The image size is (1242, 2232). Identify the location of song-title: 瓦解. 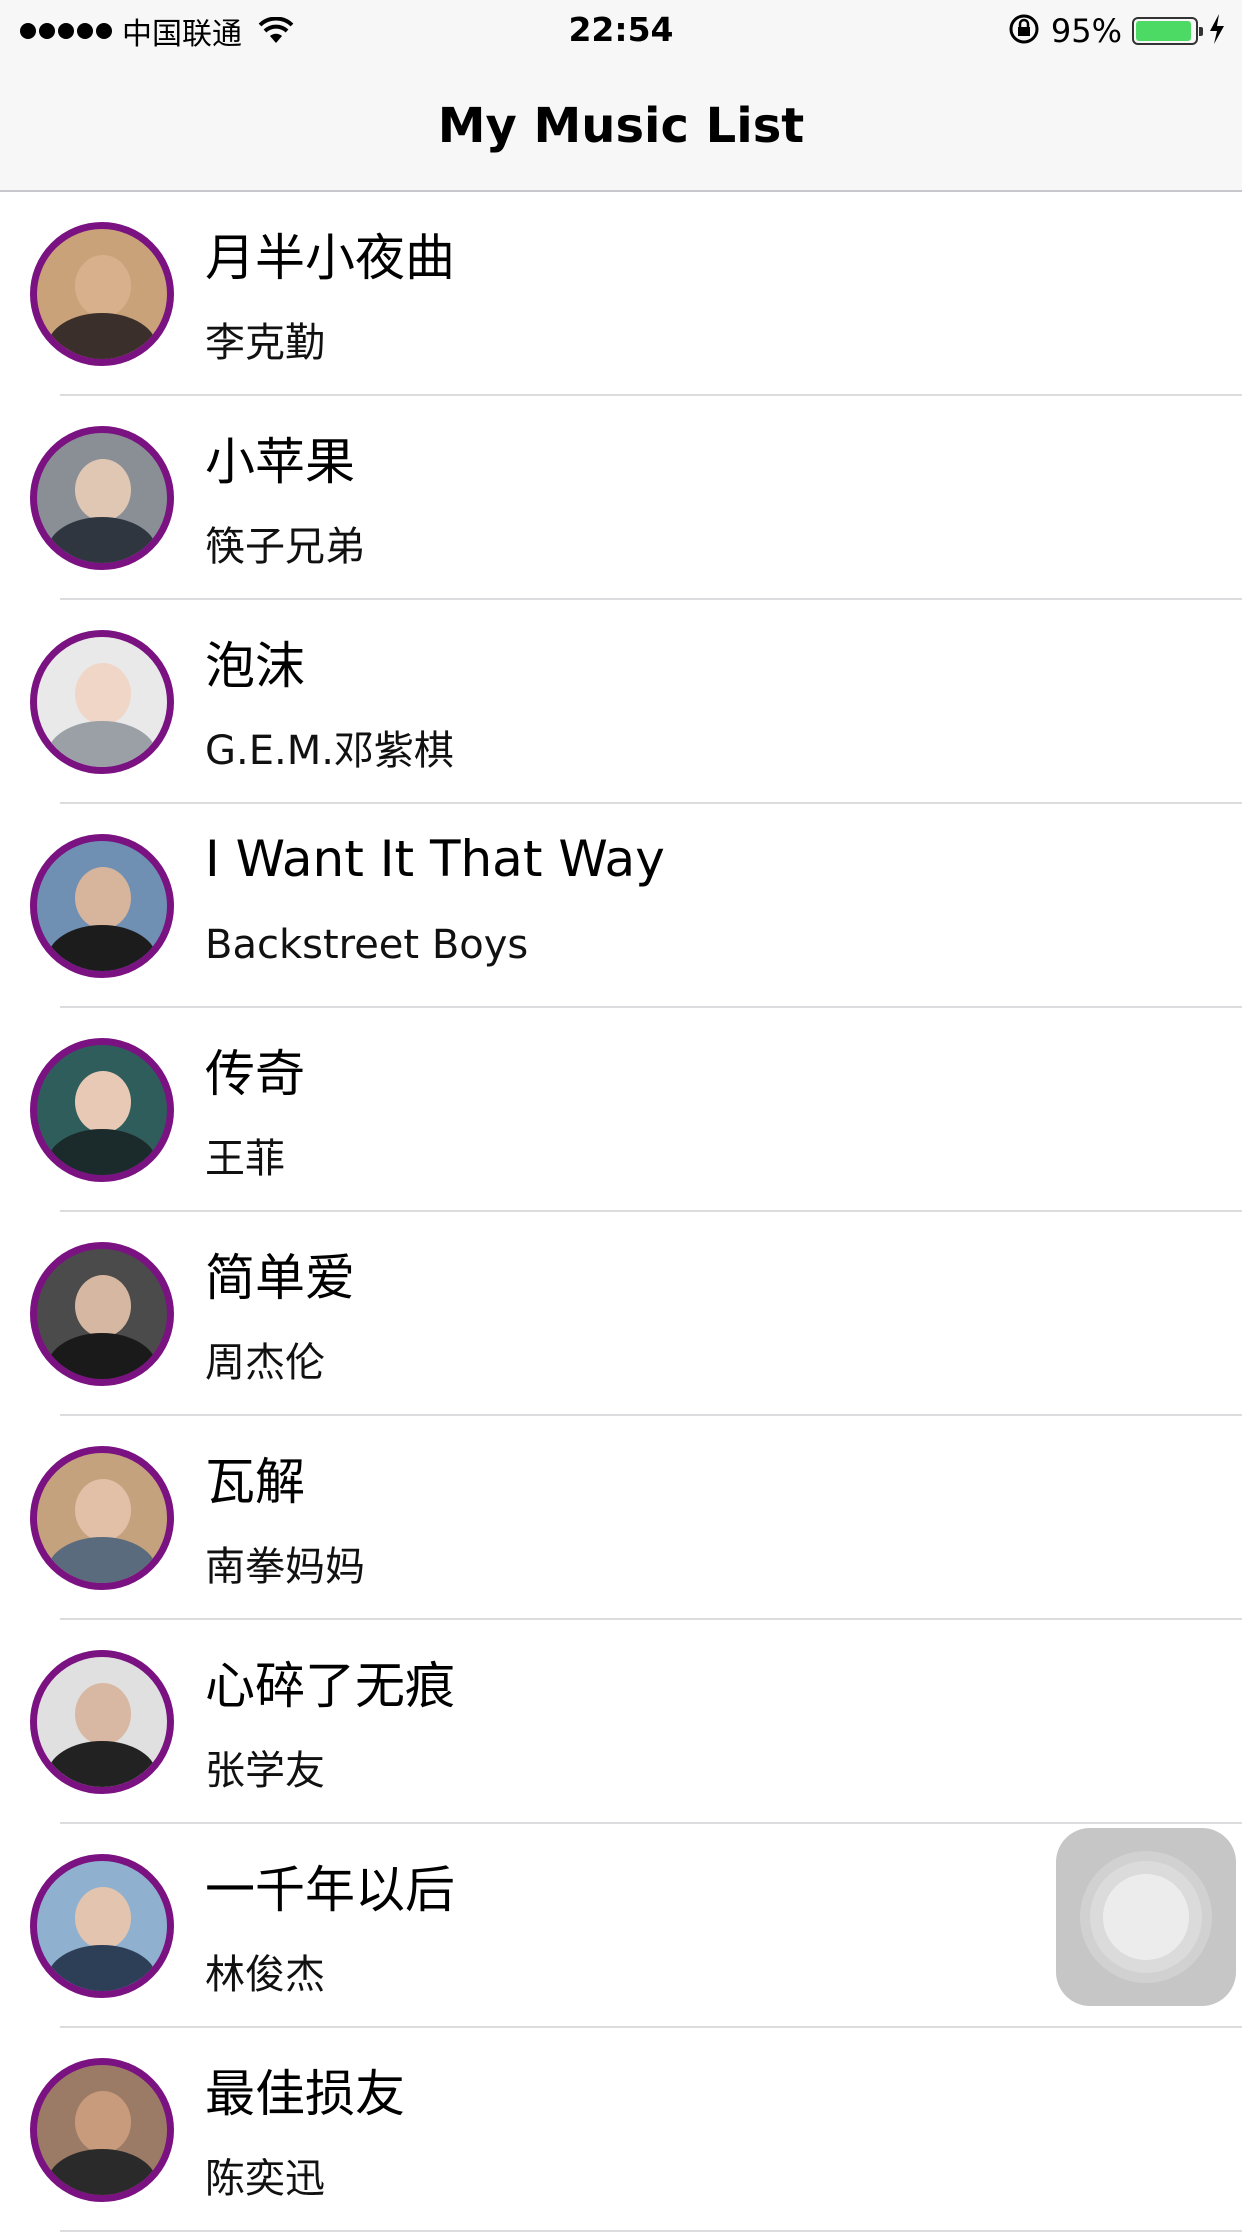
(255, 1482).